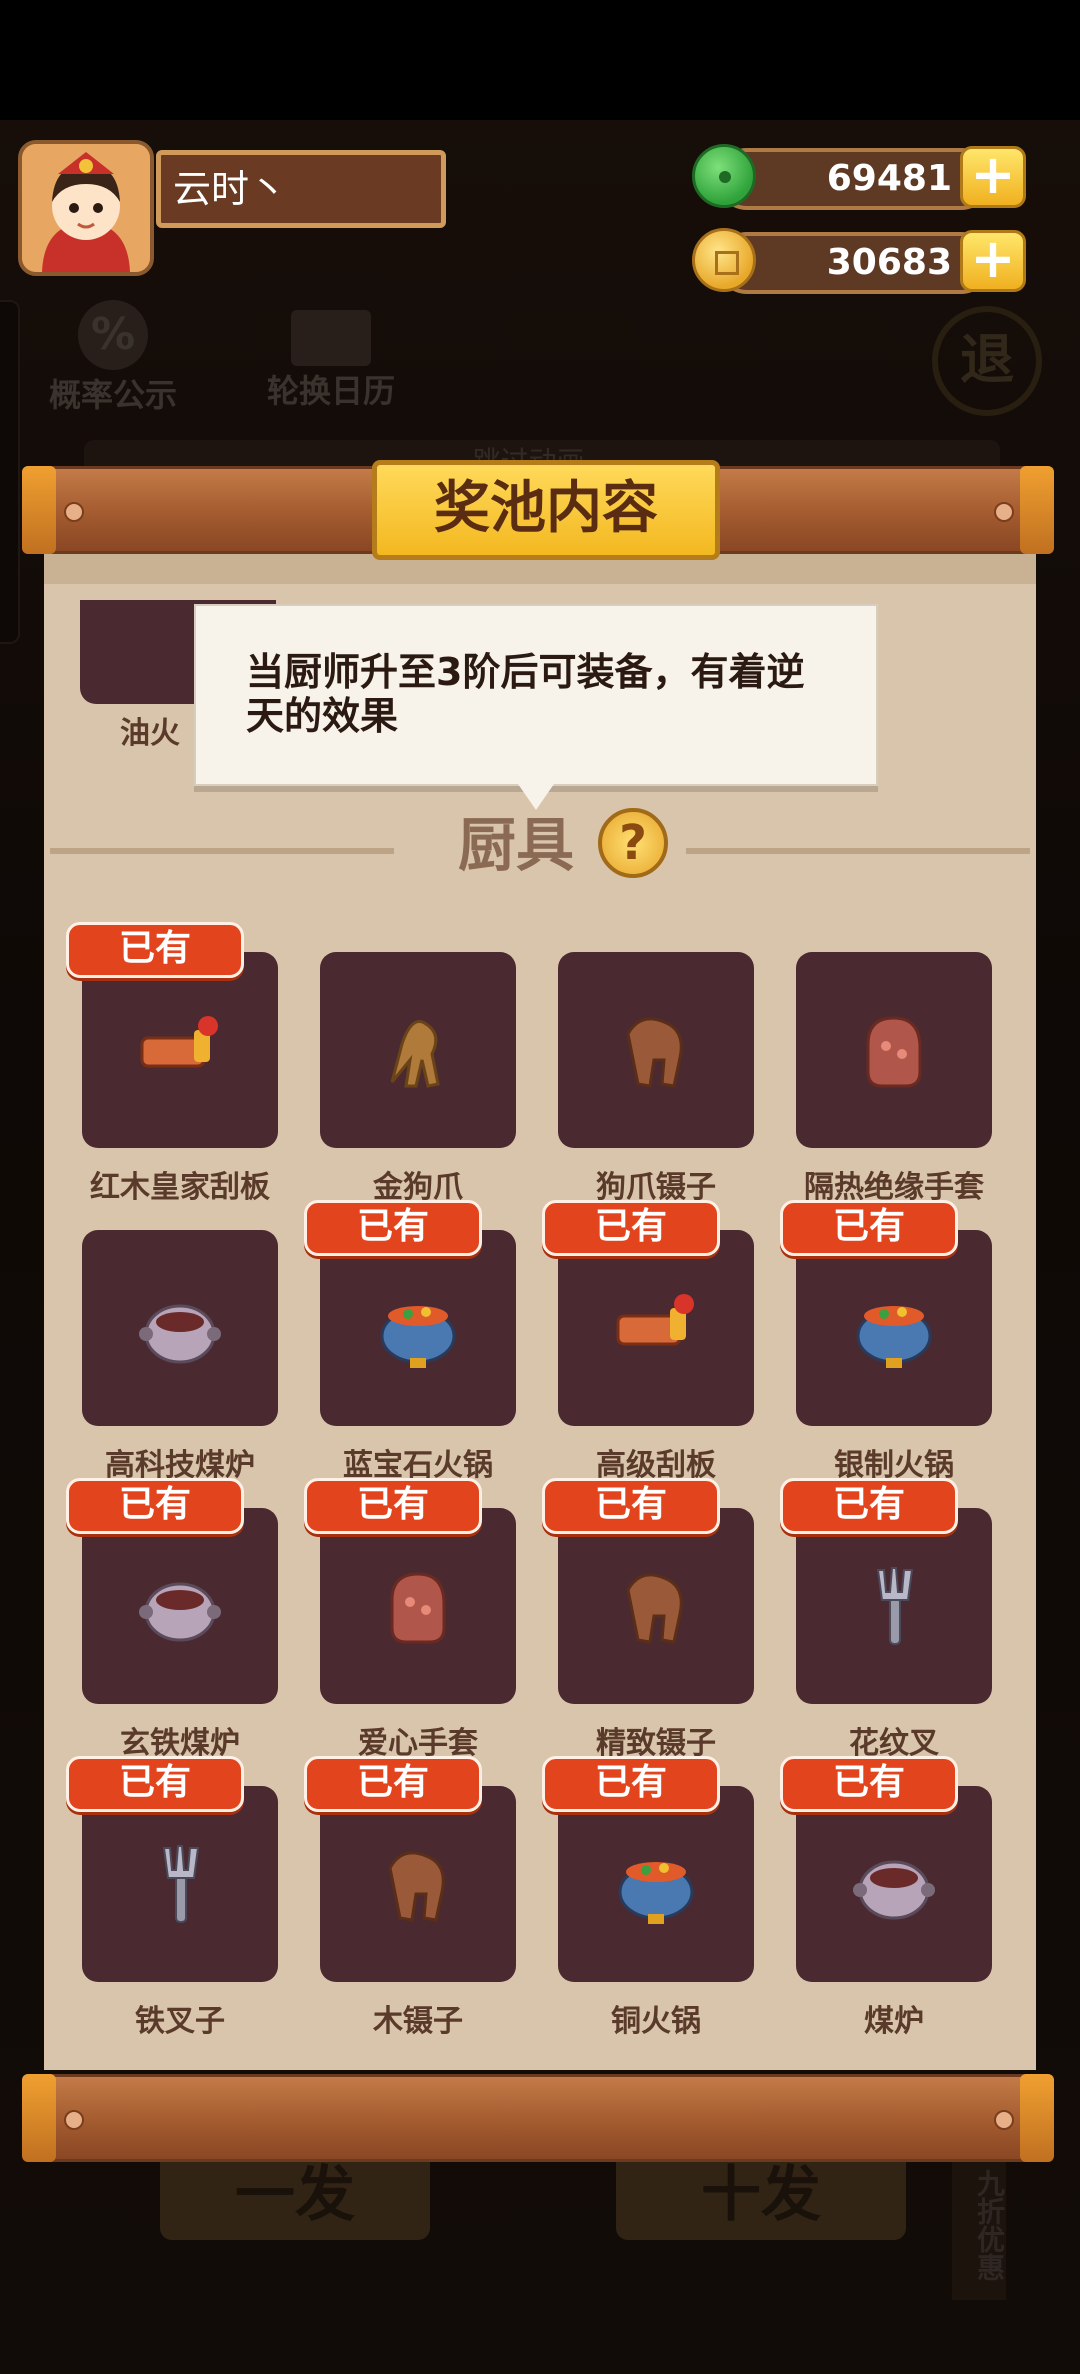 This screenshot has width=1080, height=2374. I want to click on help-icon: ?, so click(633, 843).